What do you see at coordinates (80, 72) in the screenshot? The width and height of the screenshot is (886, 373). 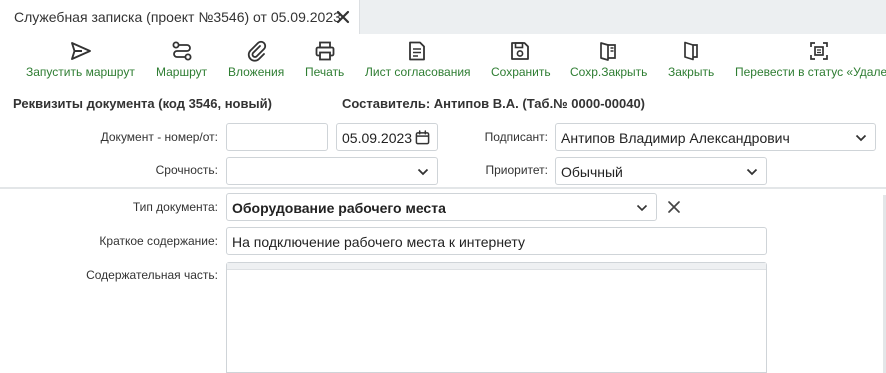 I see `start-route-label: Запустить маршрут` at bounding box center [80, 72].